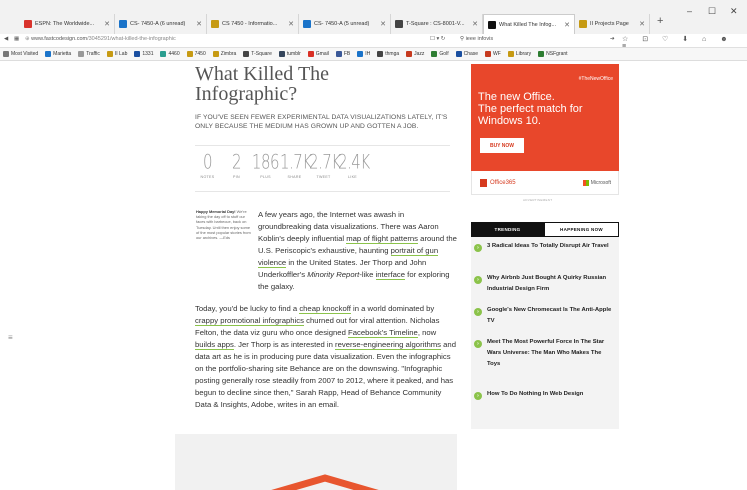  I want to click on browser-tab-active: What Killed The Infog... ✕, so click(529, 24).